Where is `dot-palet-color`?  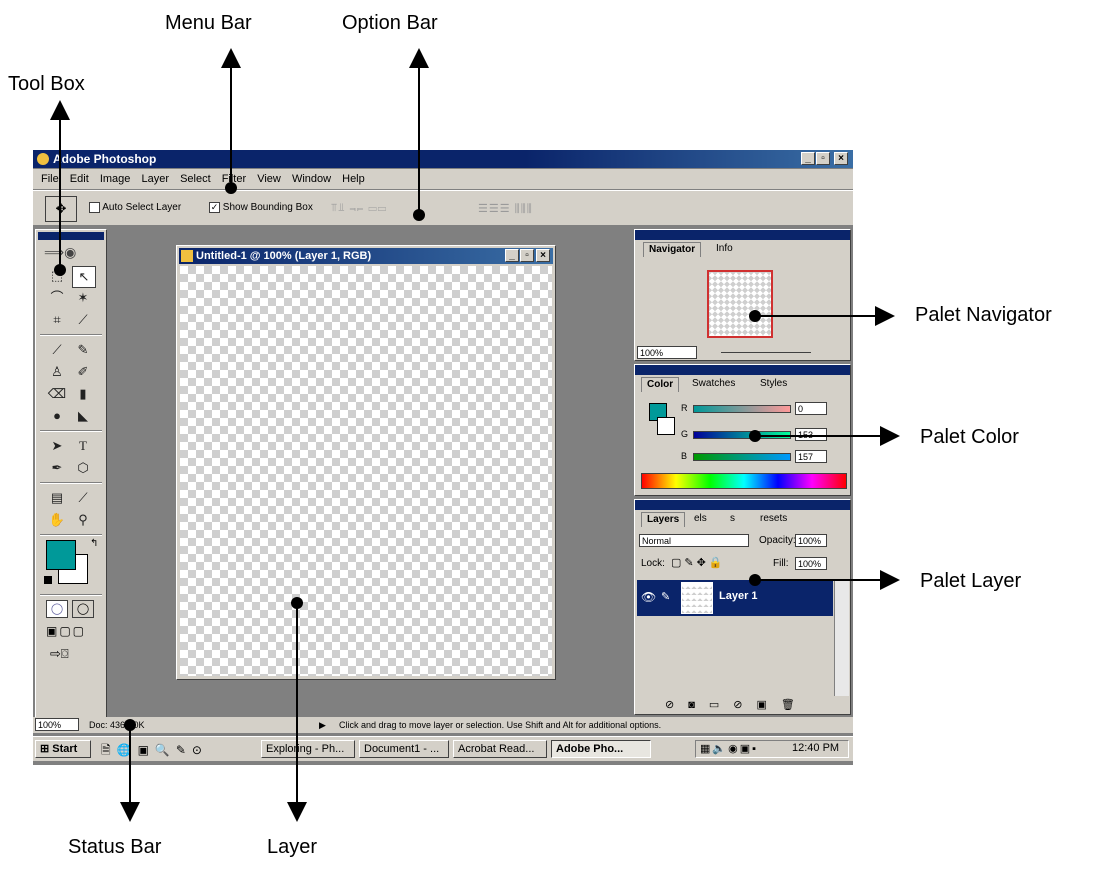 dot-palet-color is located at coordinates (755, 436).